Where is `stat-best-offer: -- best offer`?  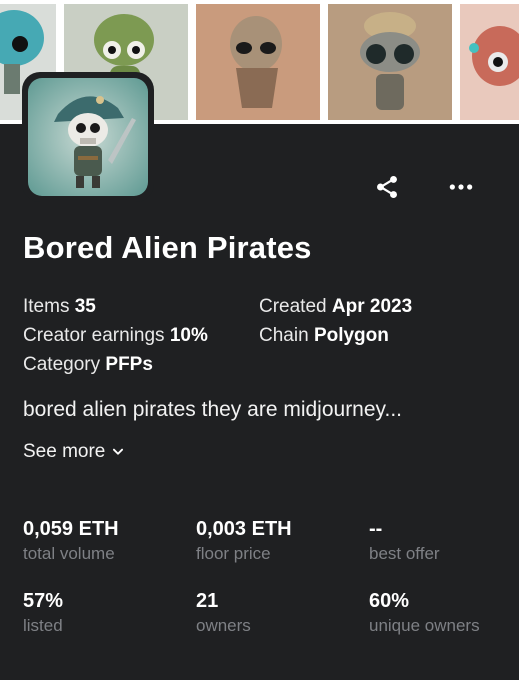
stat-best-offer: -- best offer is located at coordinates (404, 541).